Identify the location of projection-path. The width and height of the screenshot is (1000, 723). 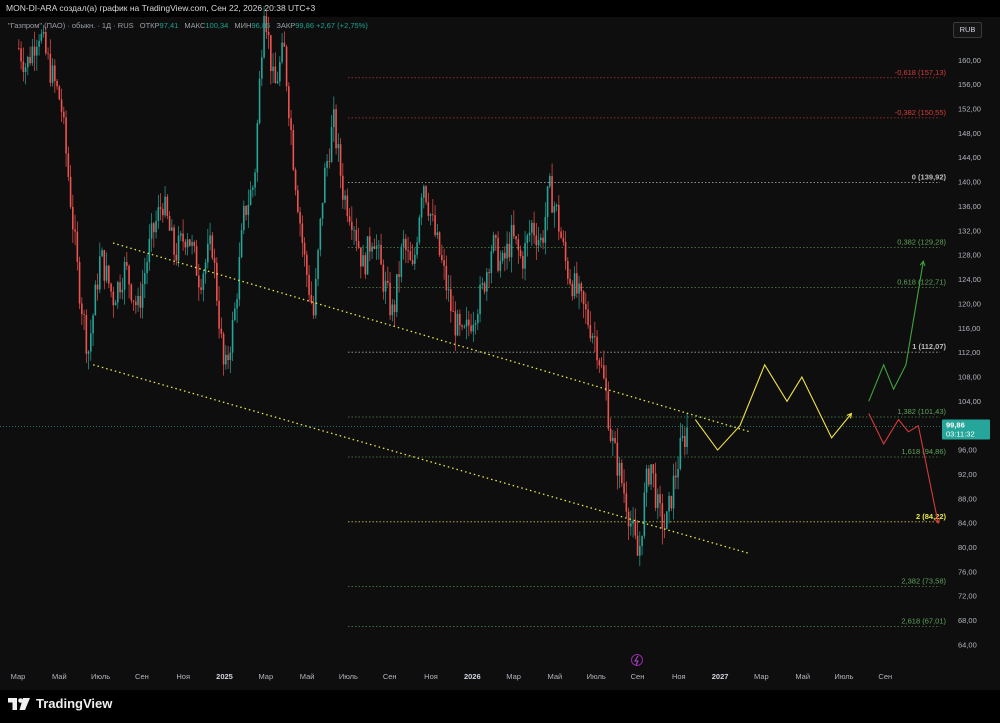
(903, 468).